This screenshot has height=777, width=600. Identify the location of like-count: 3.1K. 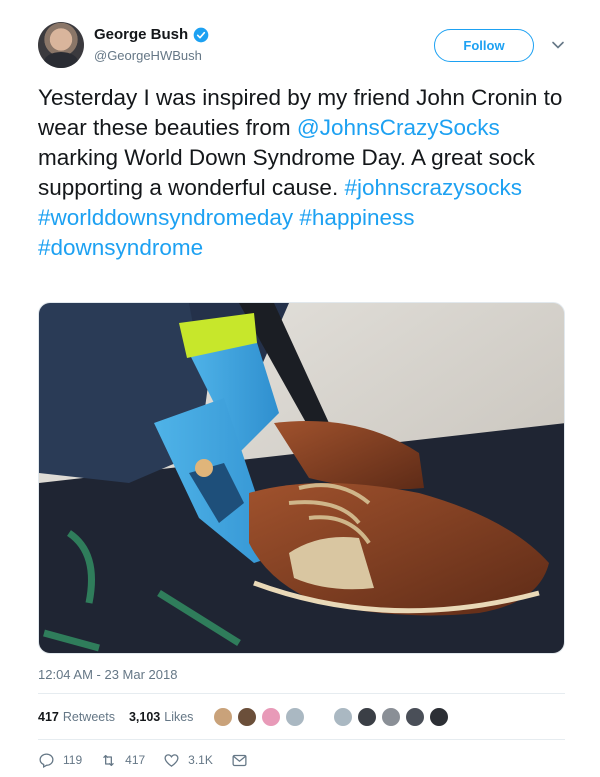
(200, 760).